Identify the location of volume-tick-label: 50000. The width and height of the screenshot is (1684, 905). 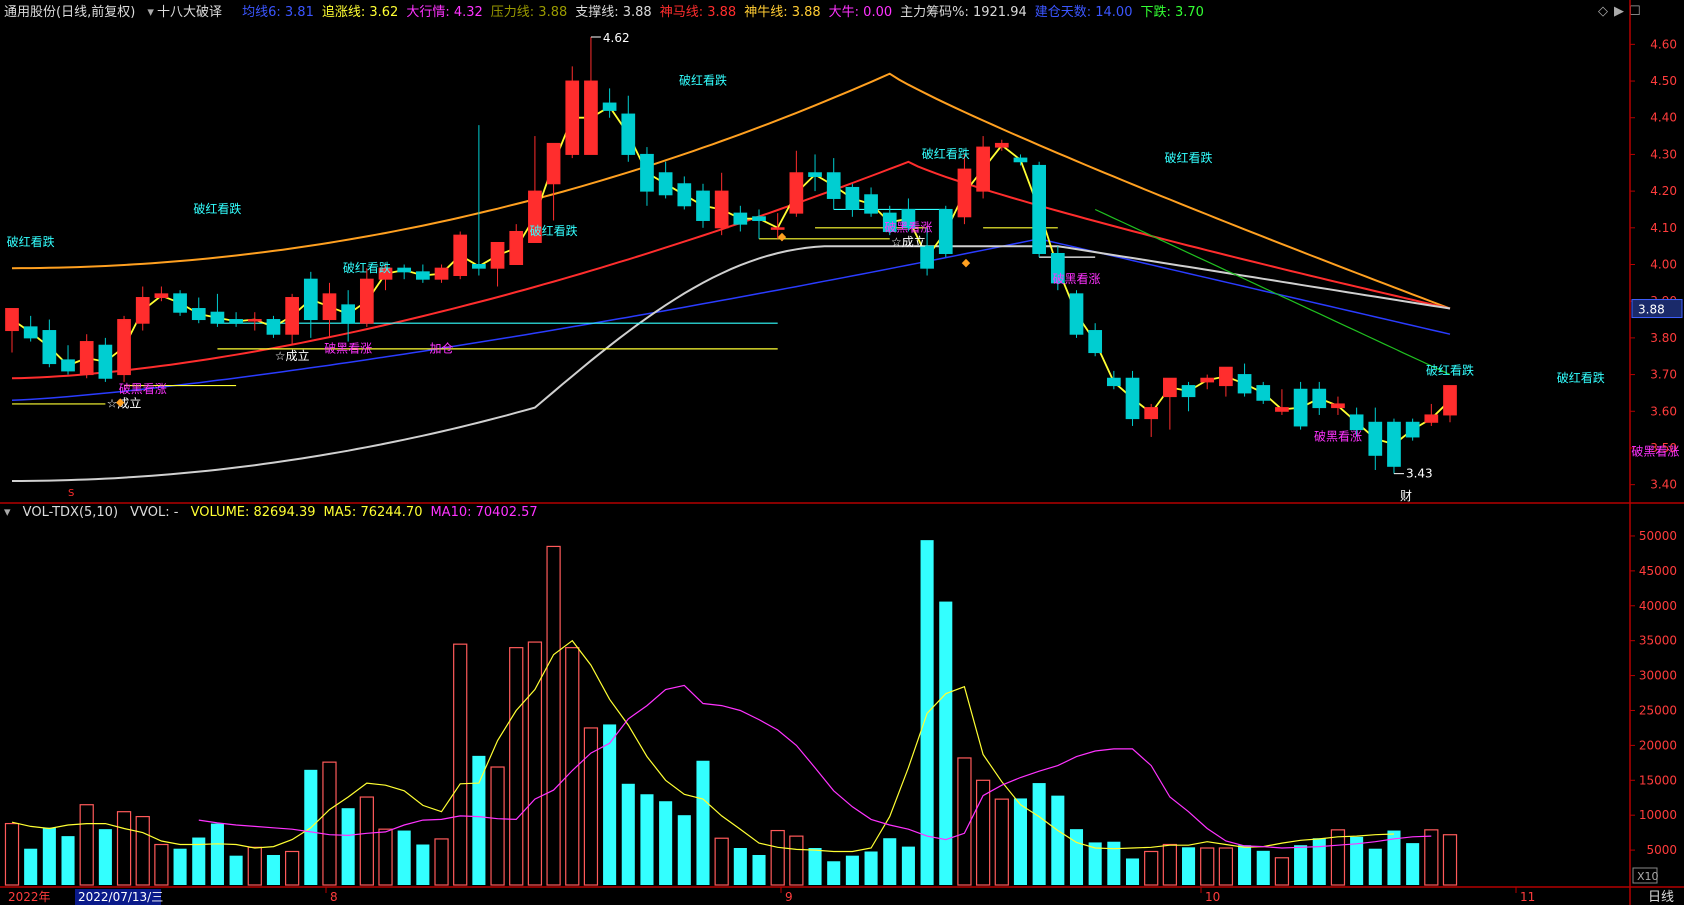
(1658, 536).